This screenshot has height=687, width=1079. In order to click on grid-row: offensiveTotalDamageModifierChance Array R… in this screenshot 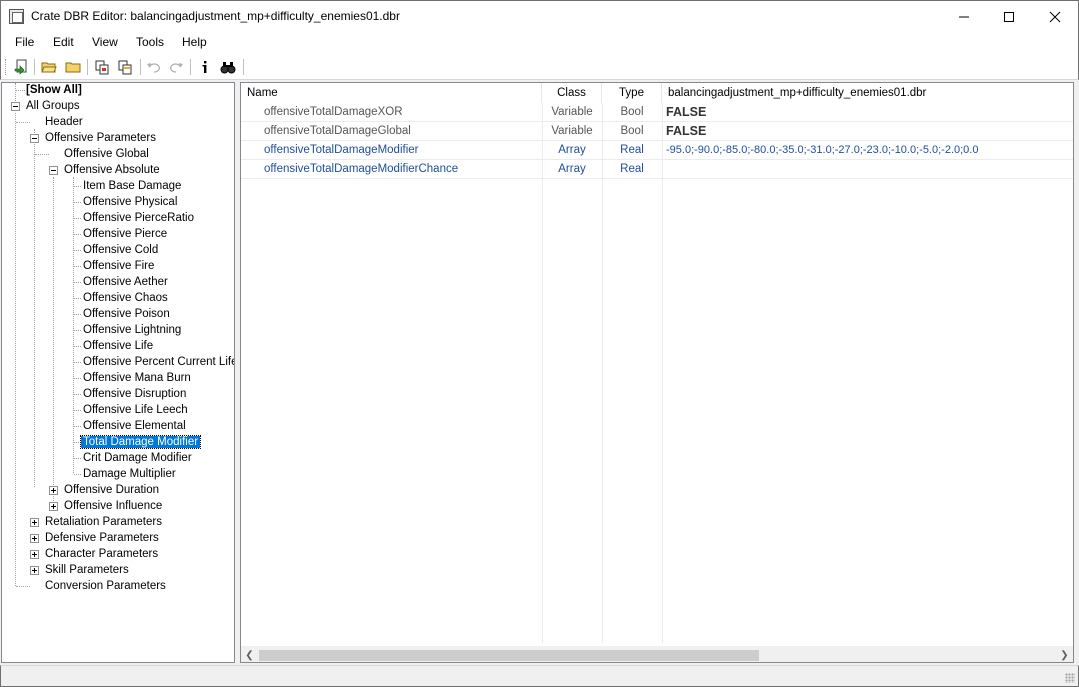, I will do `click(657, 169)`.